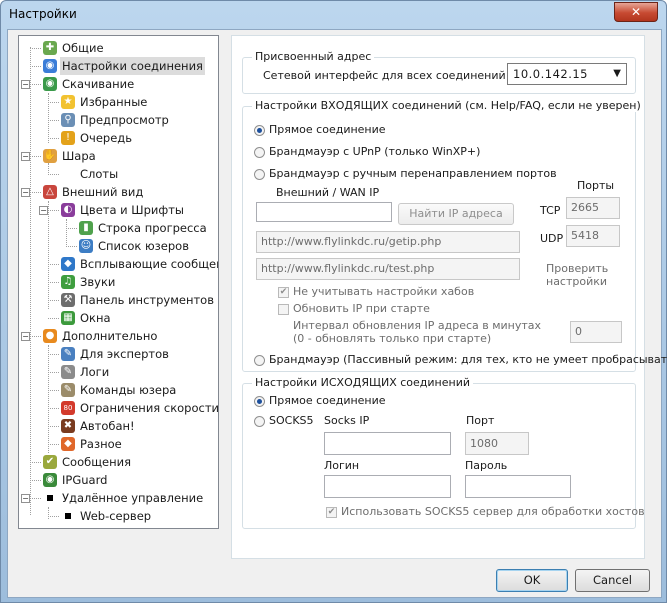 The width and height of the screenshot is (667, 603). I want to click on assigned-address-title: Присвоенный адрес, so click(313, 56).